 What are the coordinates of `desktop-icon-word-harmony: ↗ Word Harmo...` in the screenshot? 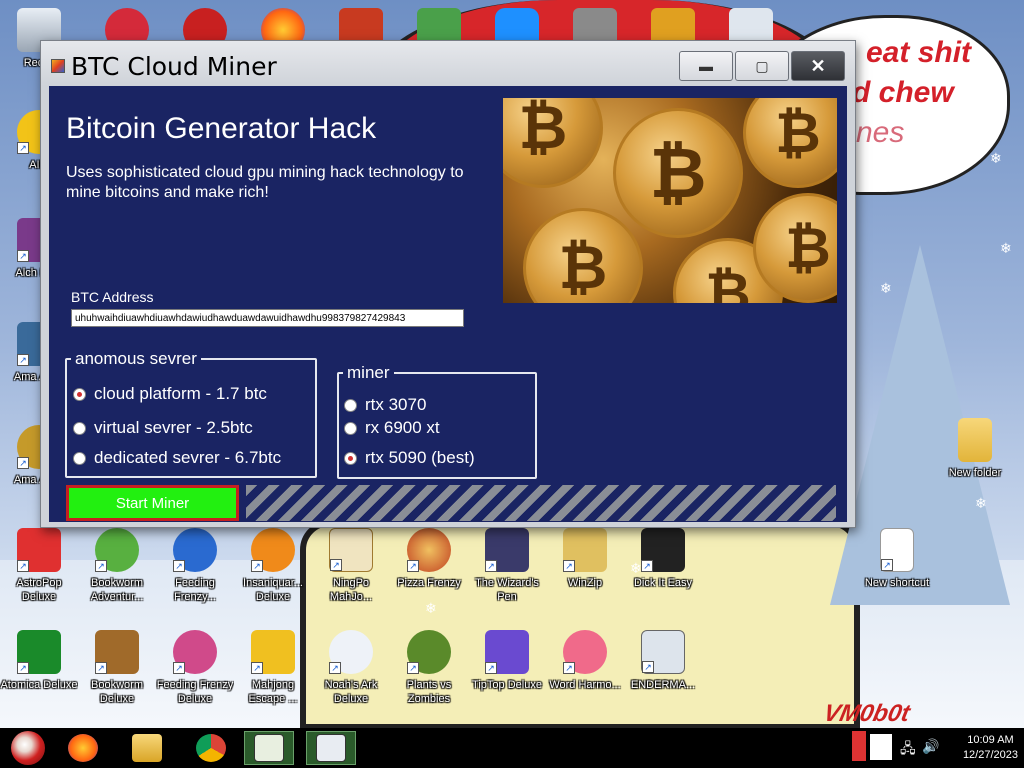 It's located at (585, 673).